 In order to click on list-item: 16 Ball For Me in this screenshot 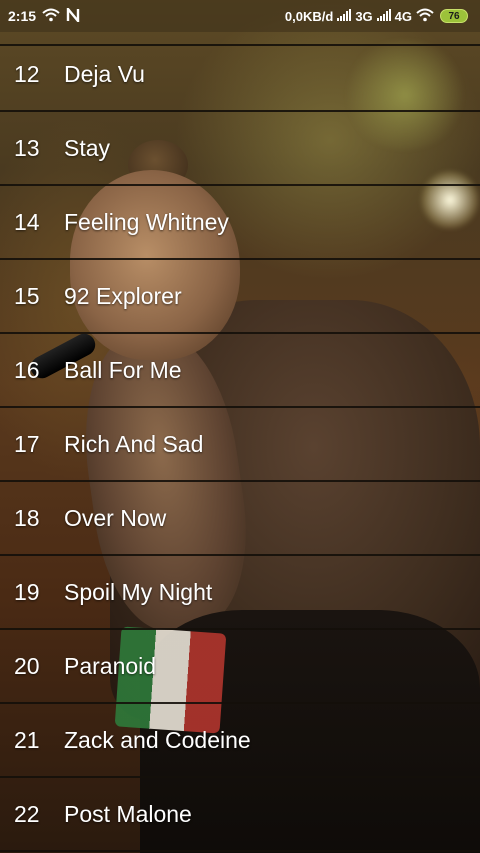, I will do `click(240, 371)`.